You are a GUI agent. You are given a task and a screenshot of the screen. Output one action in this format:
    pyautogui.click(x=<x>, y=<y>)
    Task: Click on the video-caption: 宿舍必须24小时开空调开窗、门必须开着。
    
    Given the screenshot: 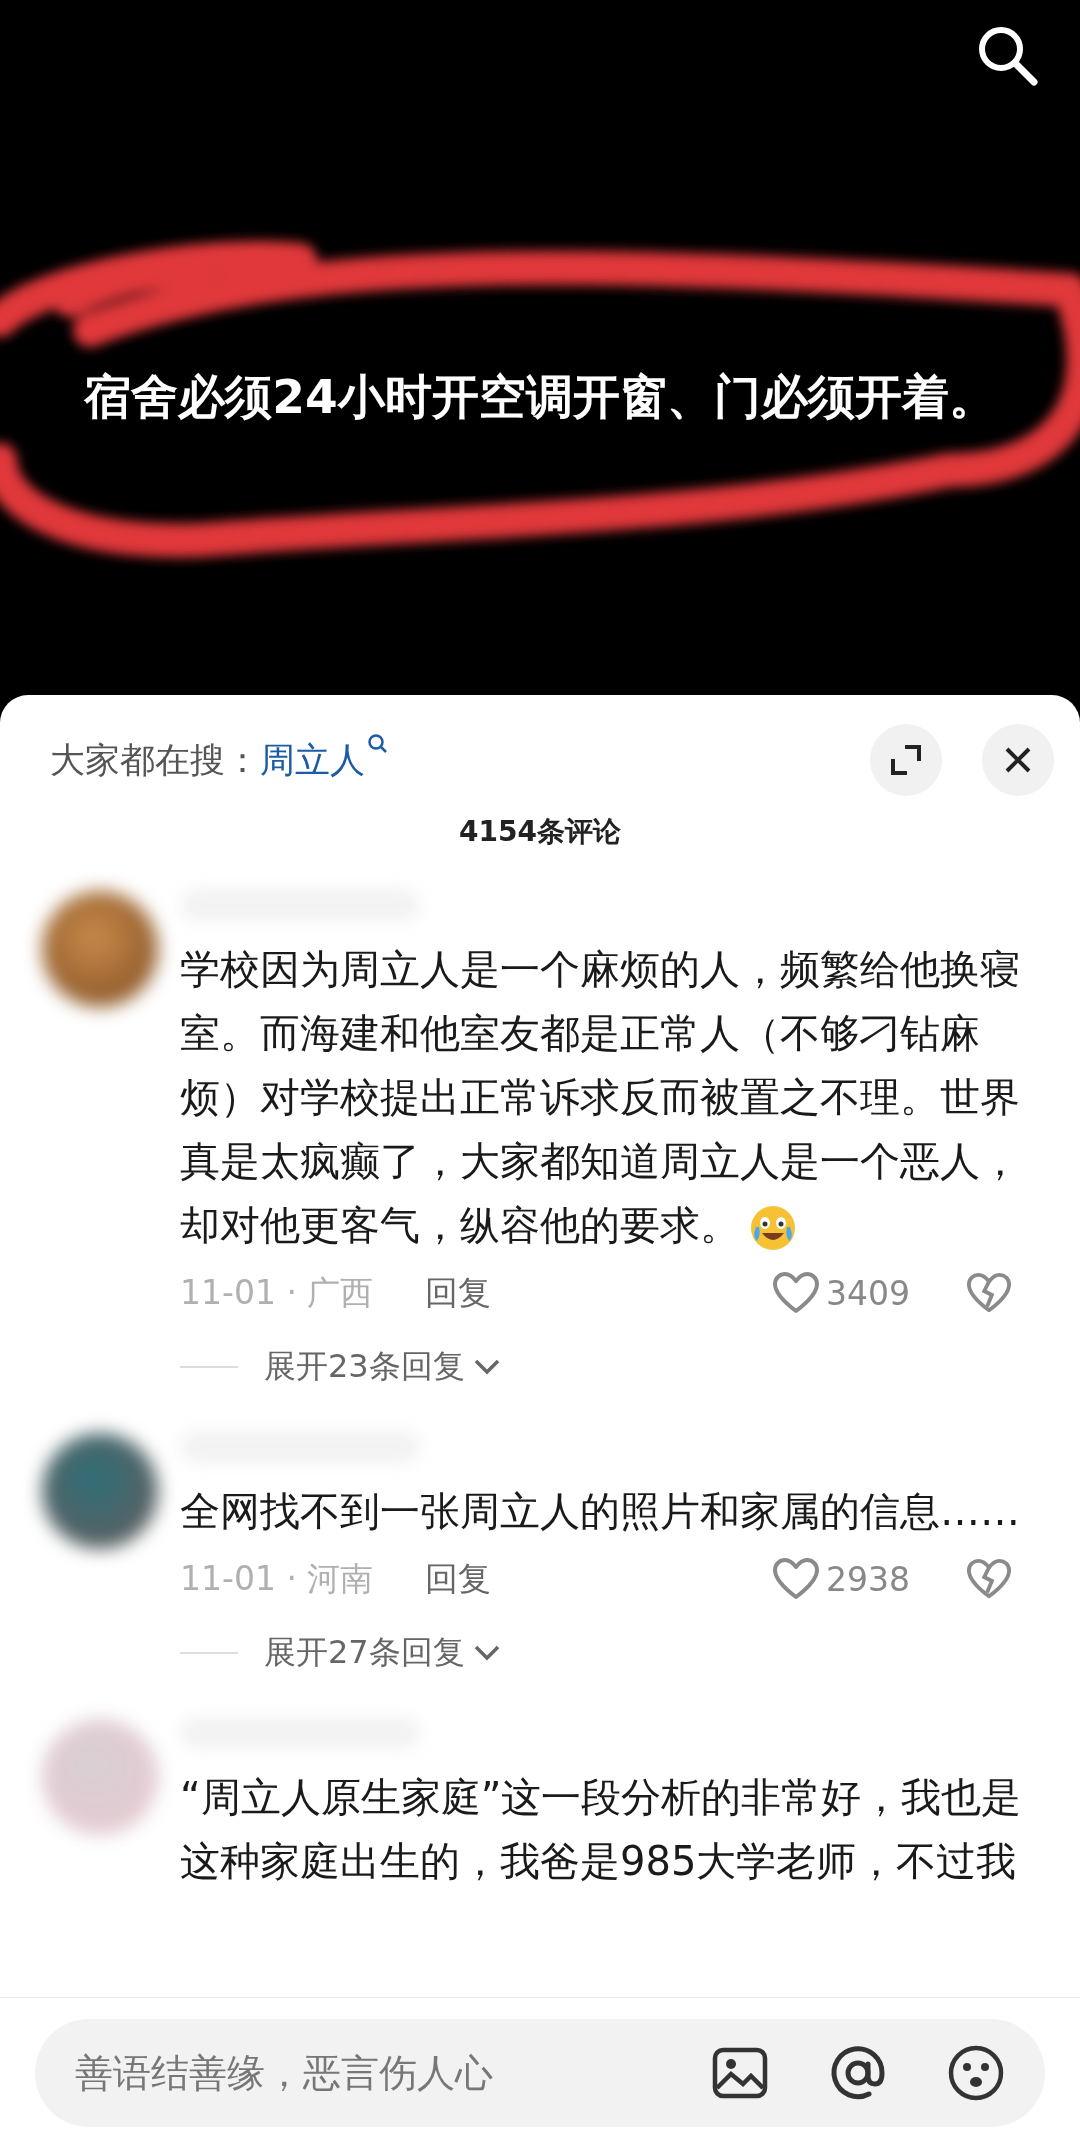 What is the action you would take?
    pyautogui.click(x=540, y=397)
    